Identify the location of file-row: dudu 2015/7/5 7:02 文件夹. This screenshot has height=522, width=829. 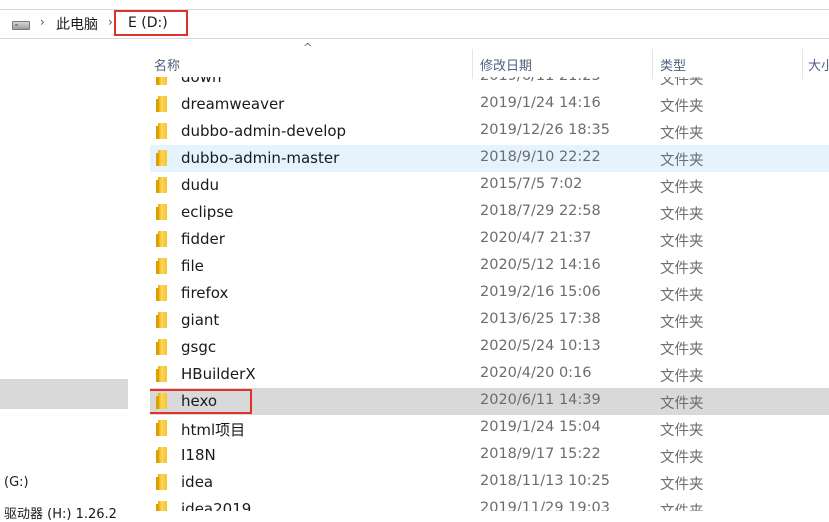
(489, 185).